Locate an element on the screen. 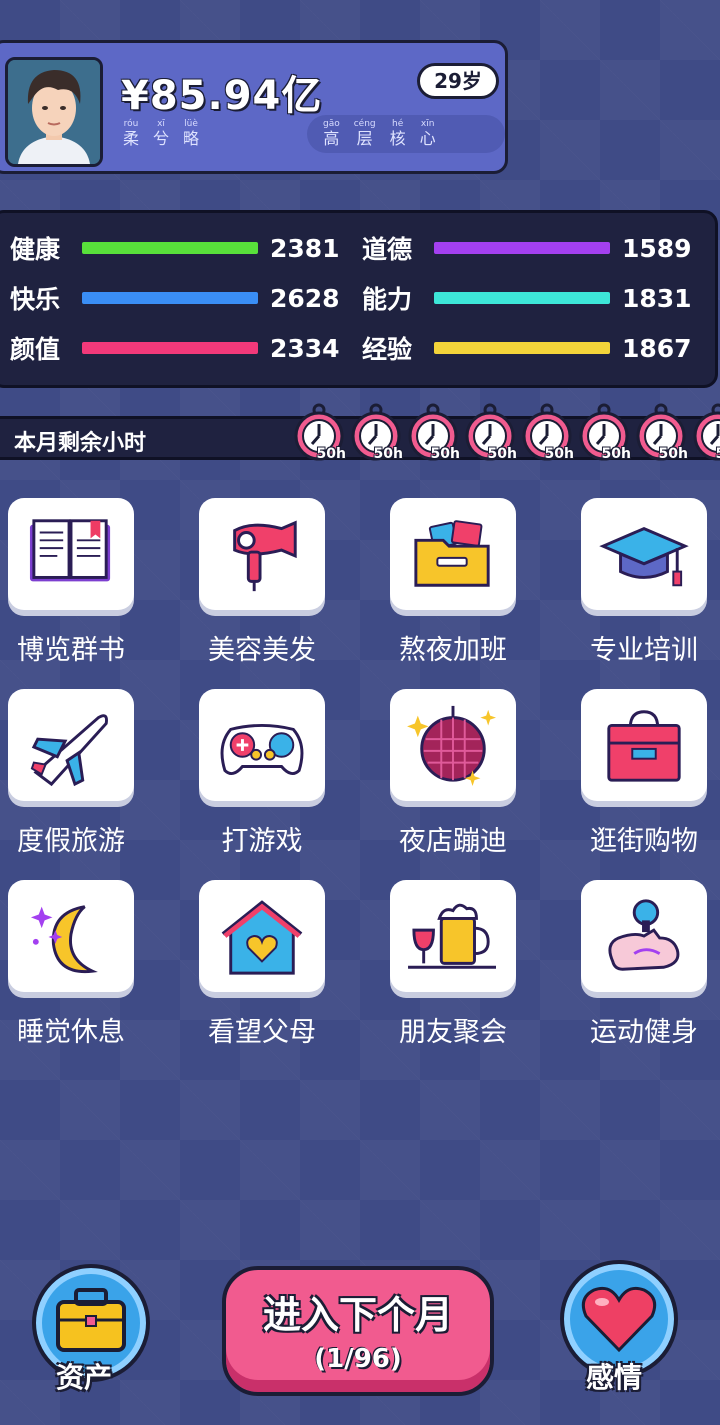  avatar is located at coordinates (54, 112).